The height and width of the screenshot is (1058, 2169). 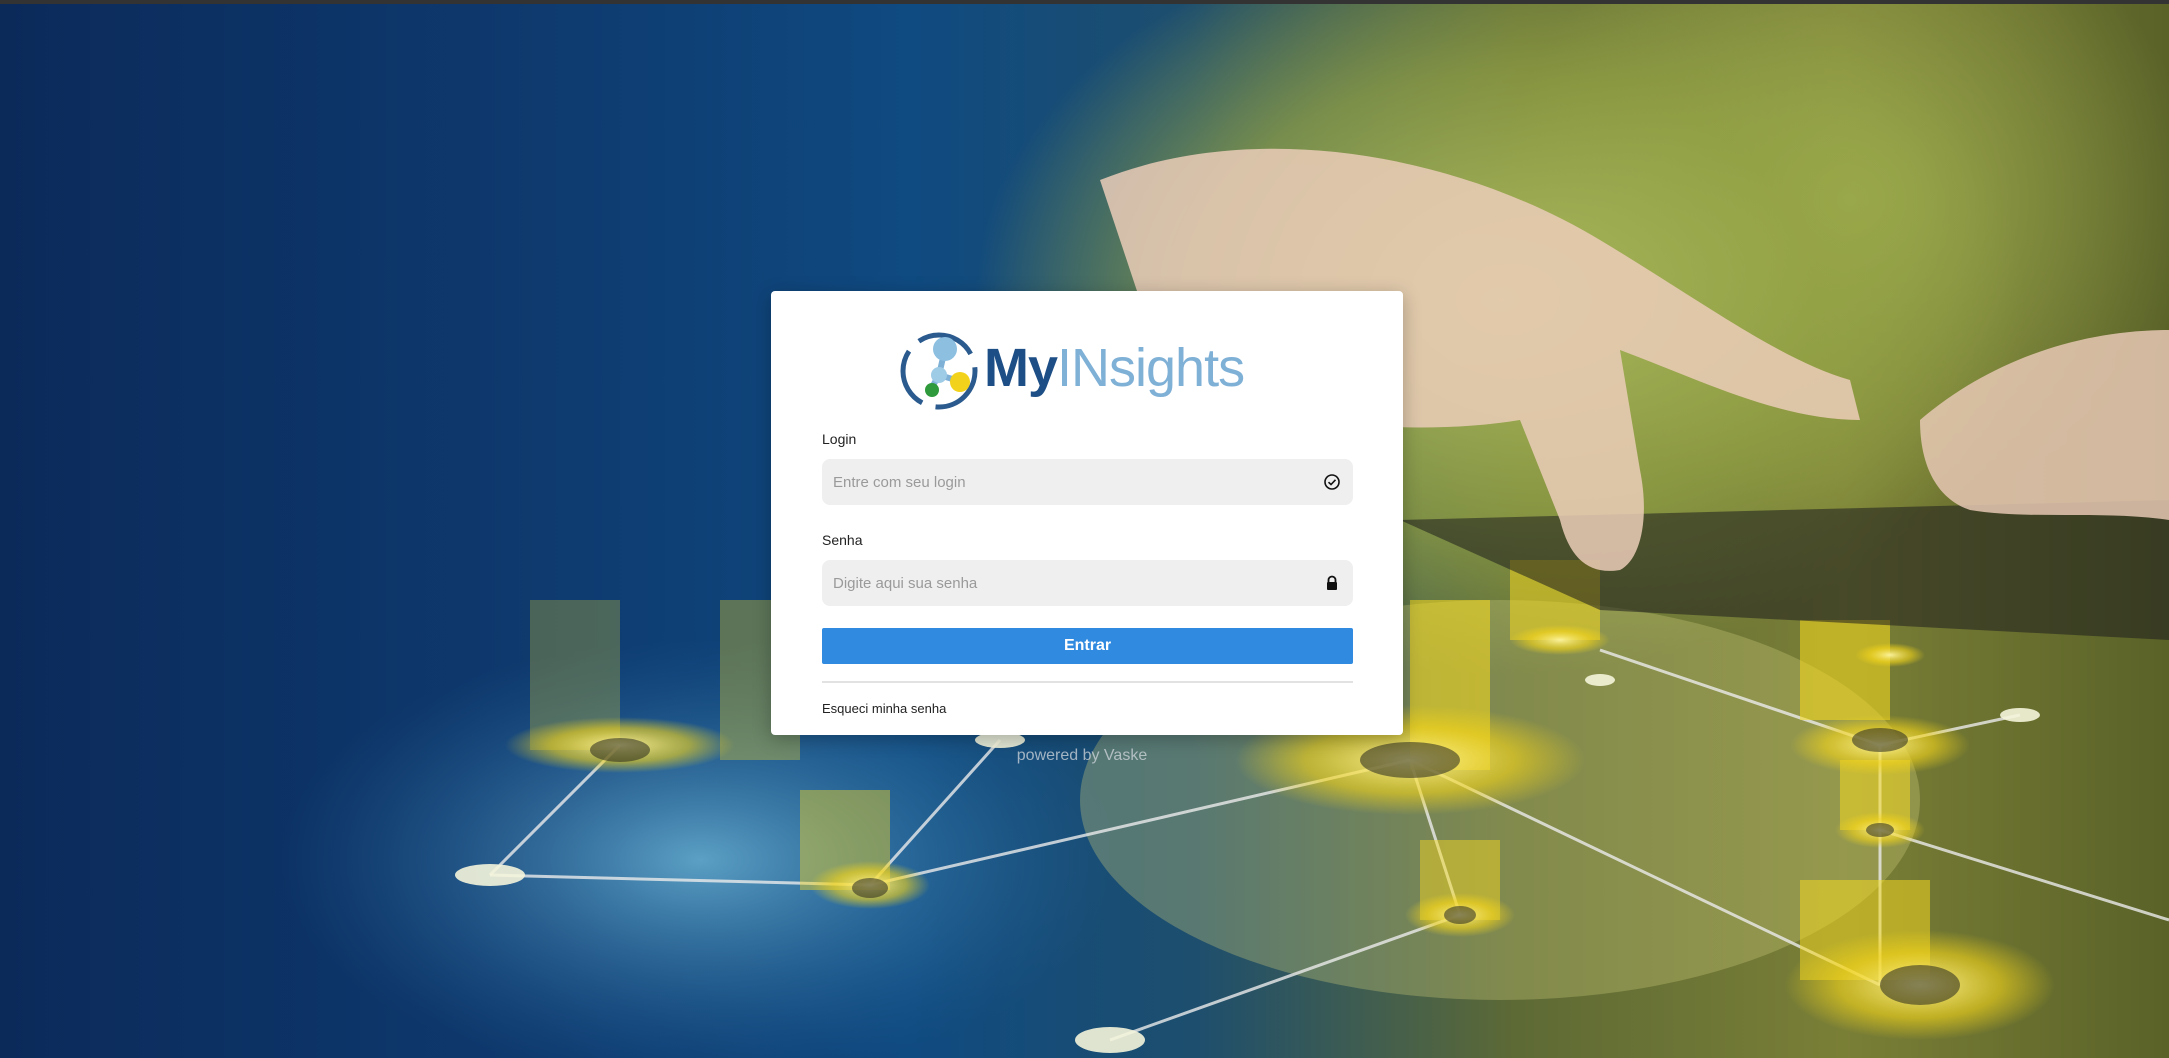 I want to click on password-field, so click(x=1087, y=583).